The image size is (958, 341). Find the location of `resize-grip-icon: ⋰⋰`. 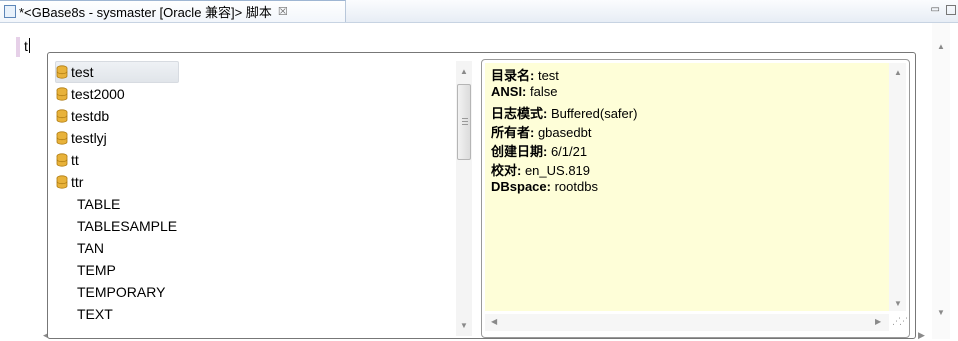

resize-grip-icon: ⋰⋰ is located at coordinates (900, 321).